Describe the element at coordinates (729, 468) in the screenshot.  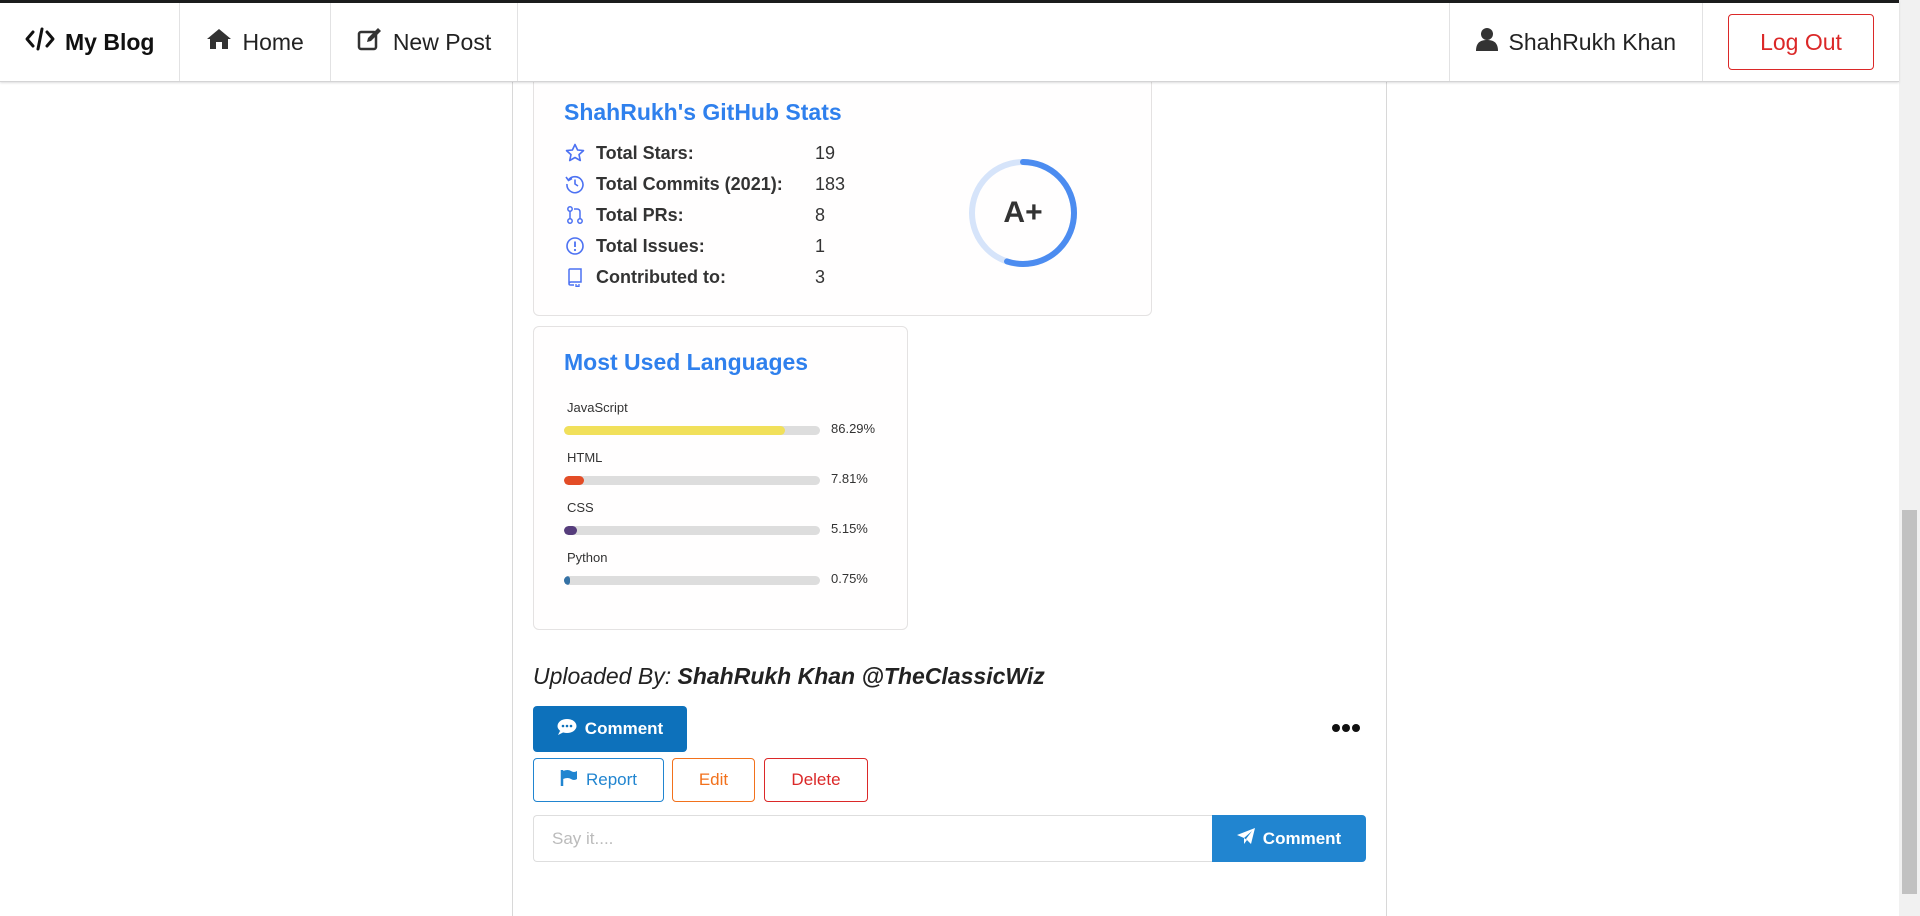
I see `language-item-html: HTML 7.81%` at that location.